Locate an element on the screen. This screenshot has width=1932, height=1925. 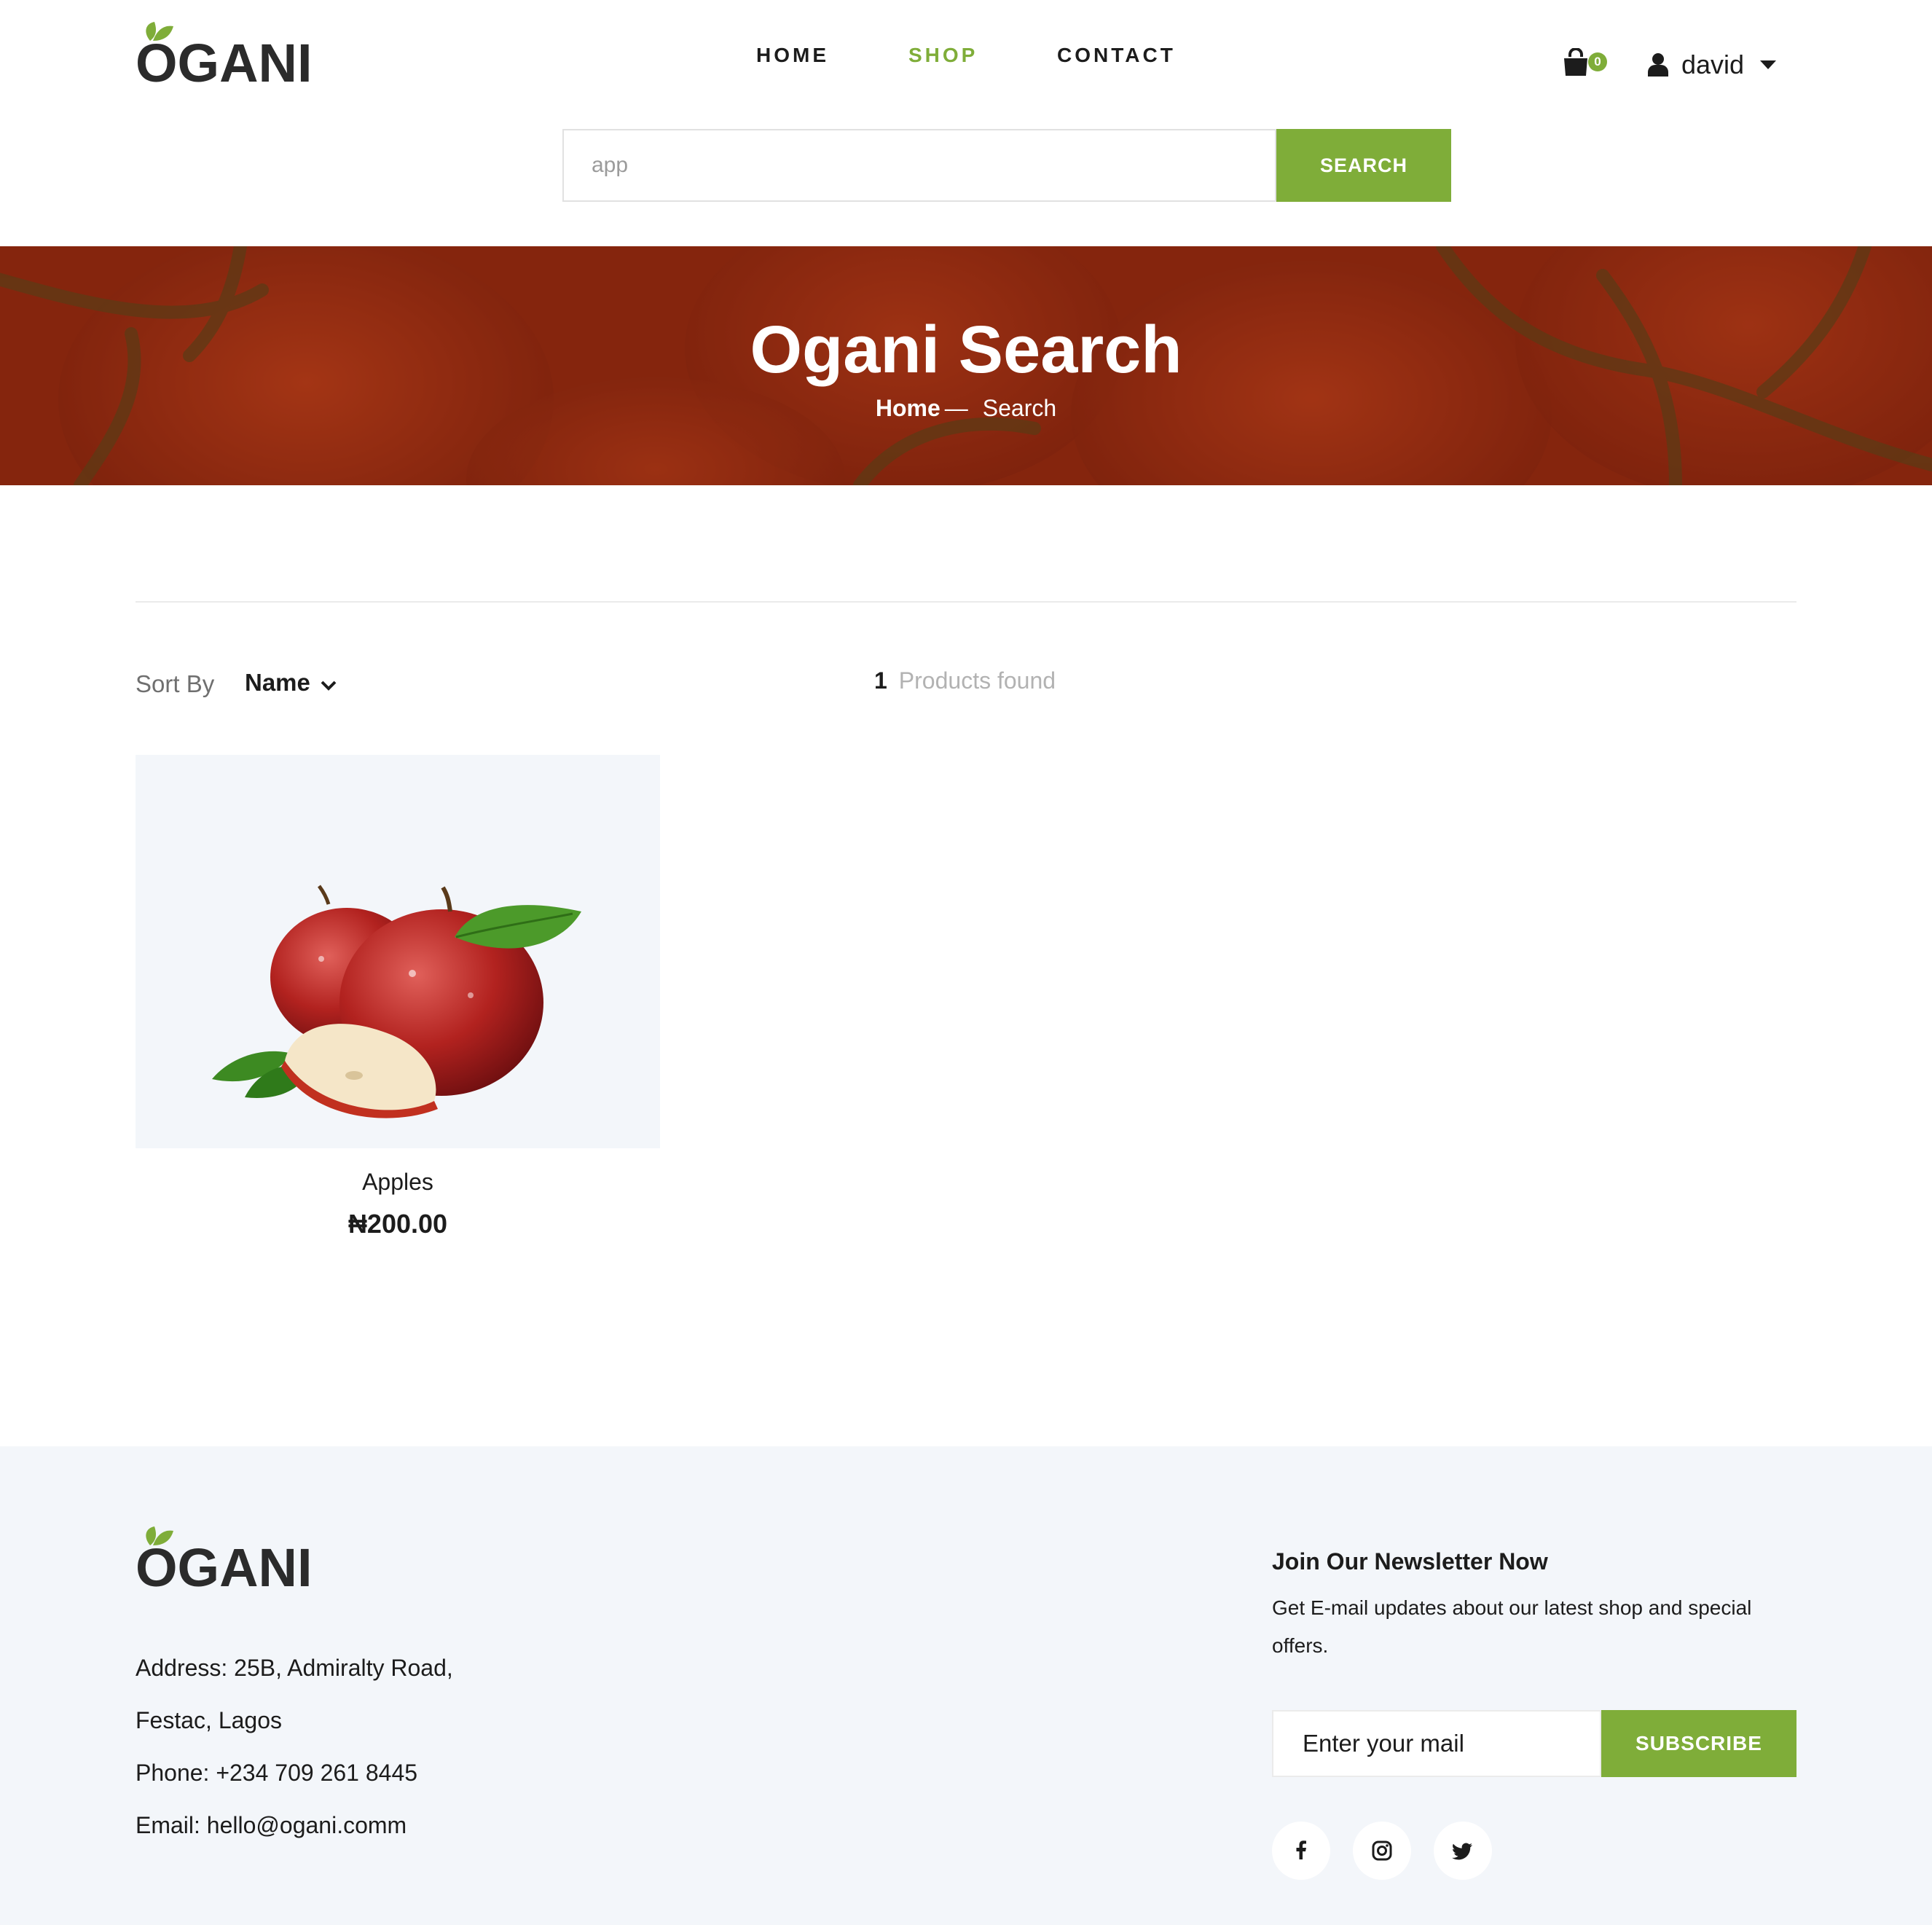
product-card: Apples ₦200.00 is located at coordinates (398, 997).